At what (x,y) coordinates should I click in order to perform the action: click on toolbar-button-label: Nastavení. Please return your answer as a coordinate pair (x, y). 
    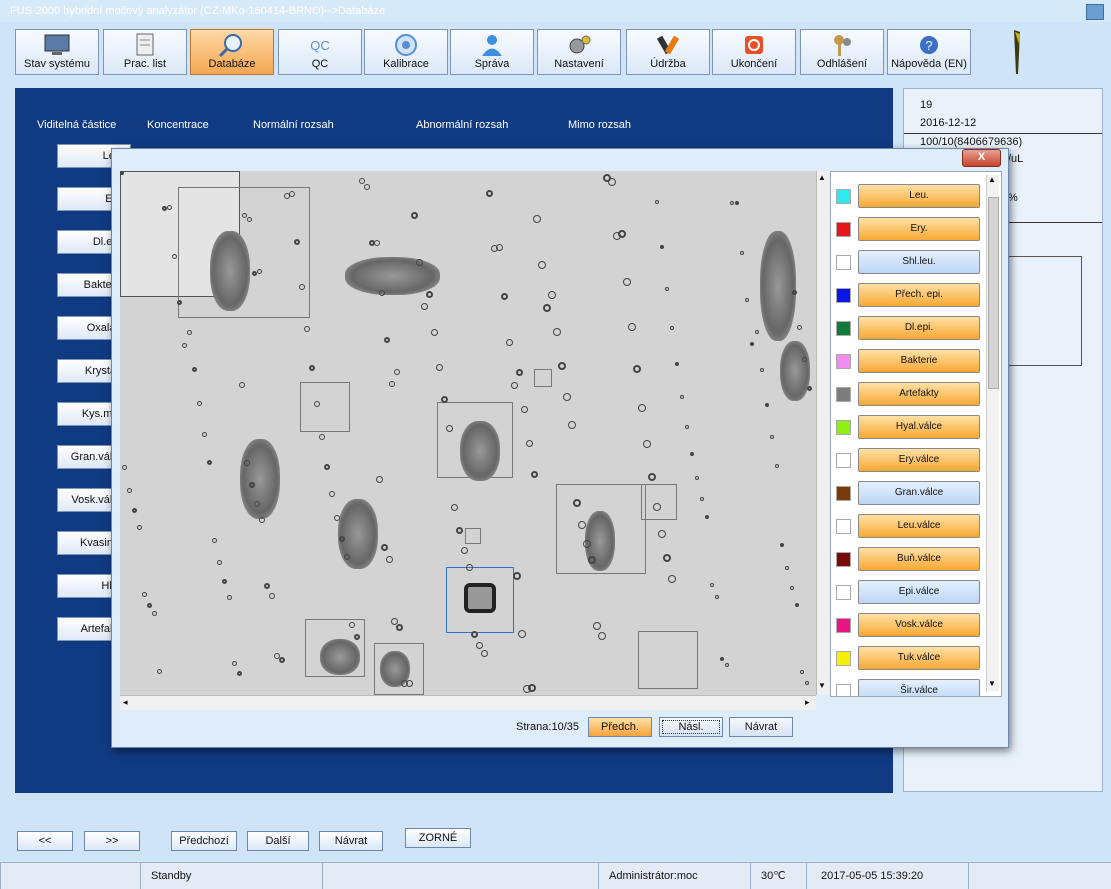
    Looking at the image, I should click on (579, 64).